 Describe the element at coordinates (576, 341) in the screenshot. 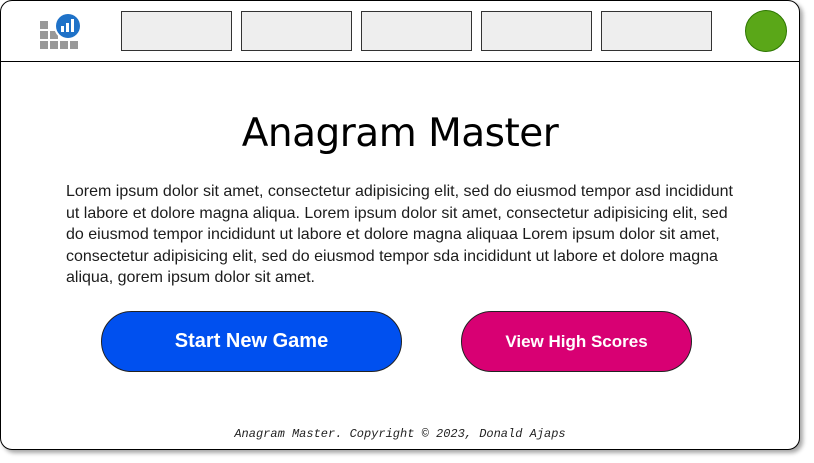

I see `view-high-scores-button: View High Scores` at that location.